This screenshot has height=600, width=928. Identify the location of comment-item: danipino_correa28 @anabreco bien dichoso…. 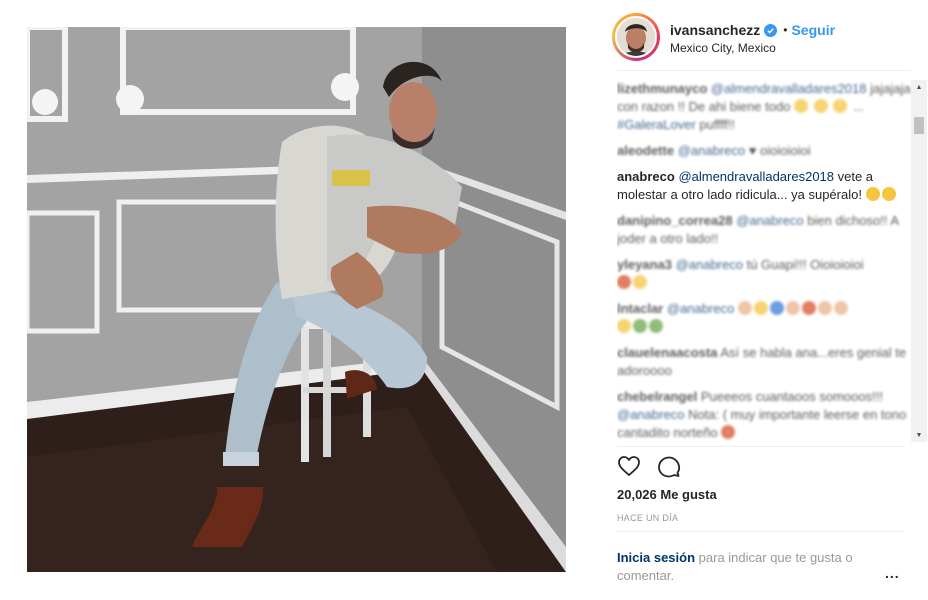
(764, 230).